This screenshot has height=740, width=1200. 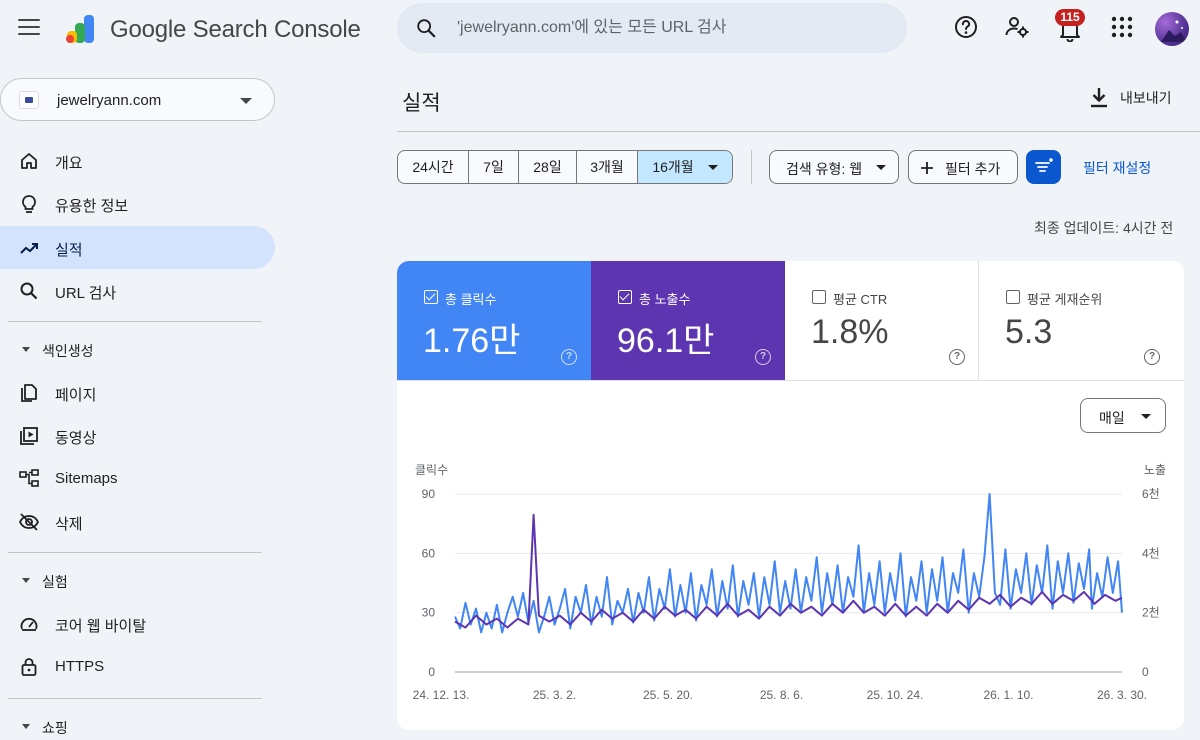 I want to click on sidebar-item-label: URL 검사, so click(x=86, y=293).